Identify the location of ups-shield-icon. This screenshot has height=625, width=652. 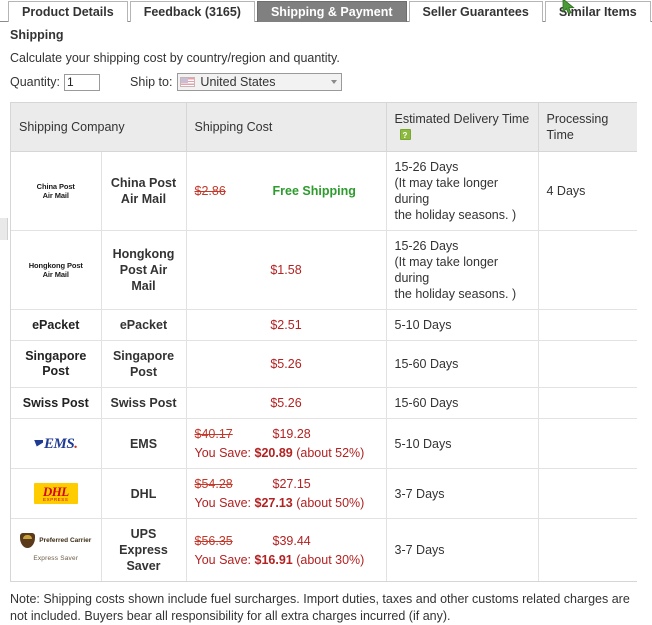
(28, 540).